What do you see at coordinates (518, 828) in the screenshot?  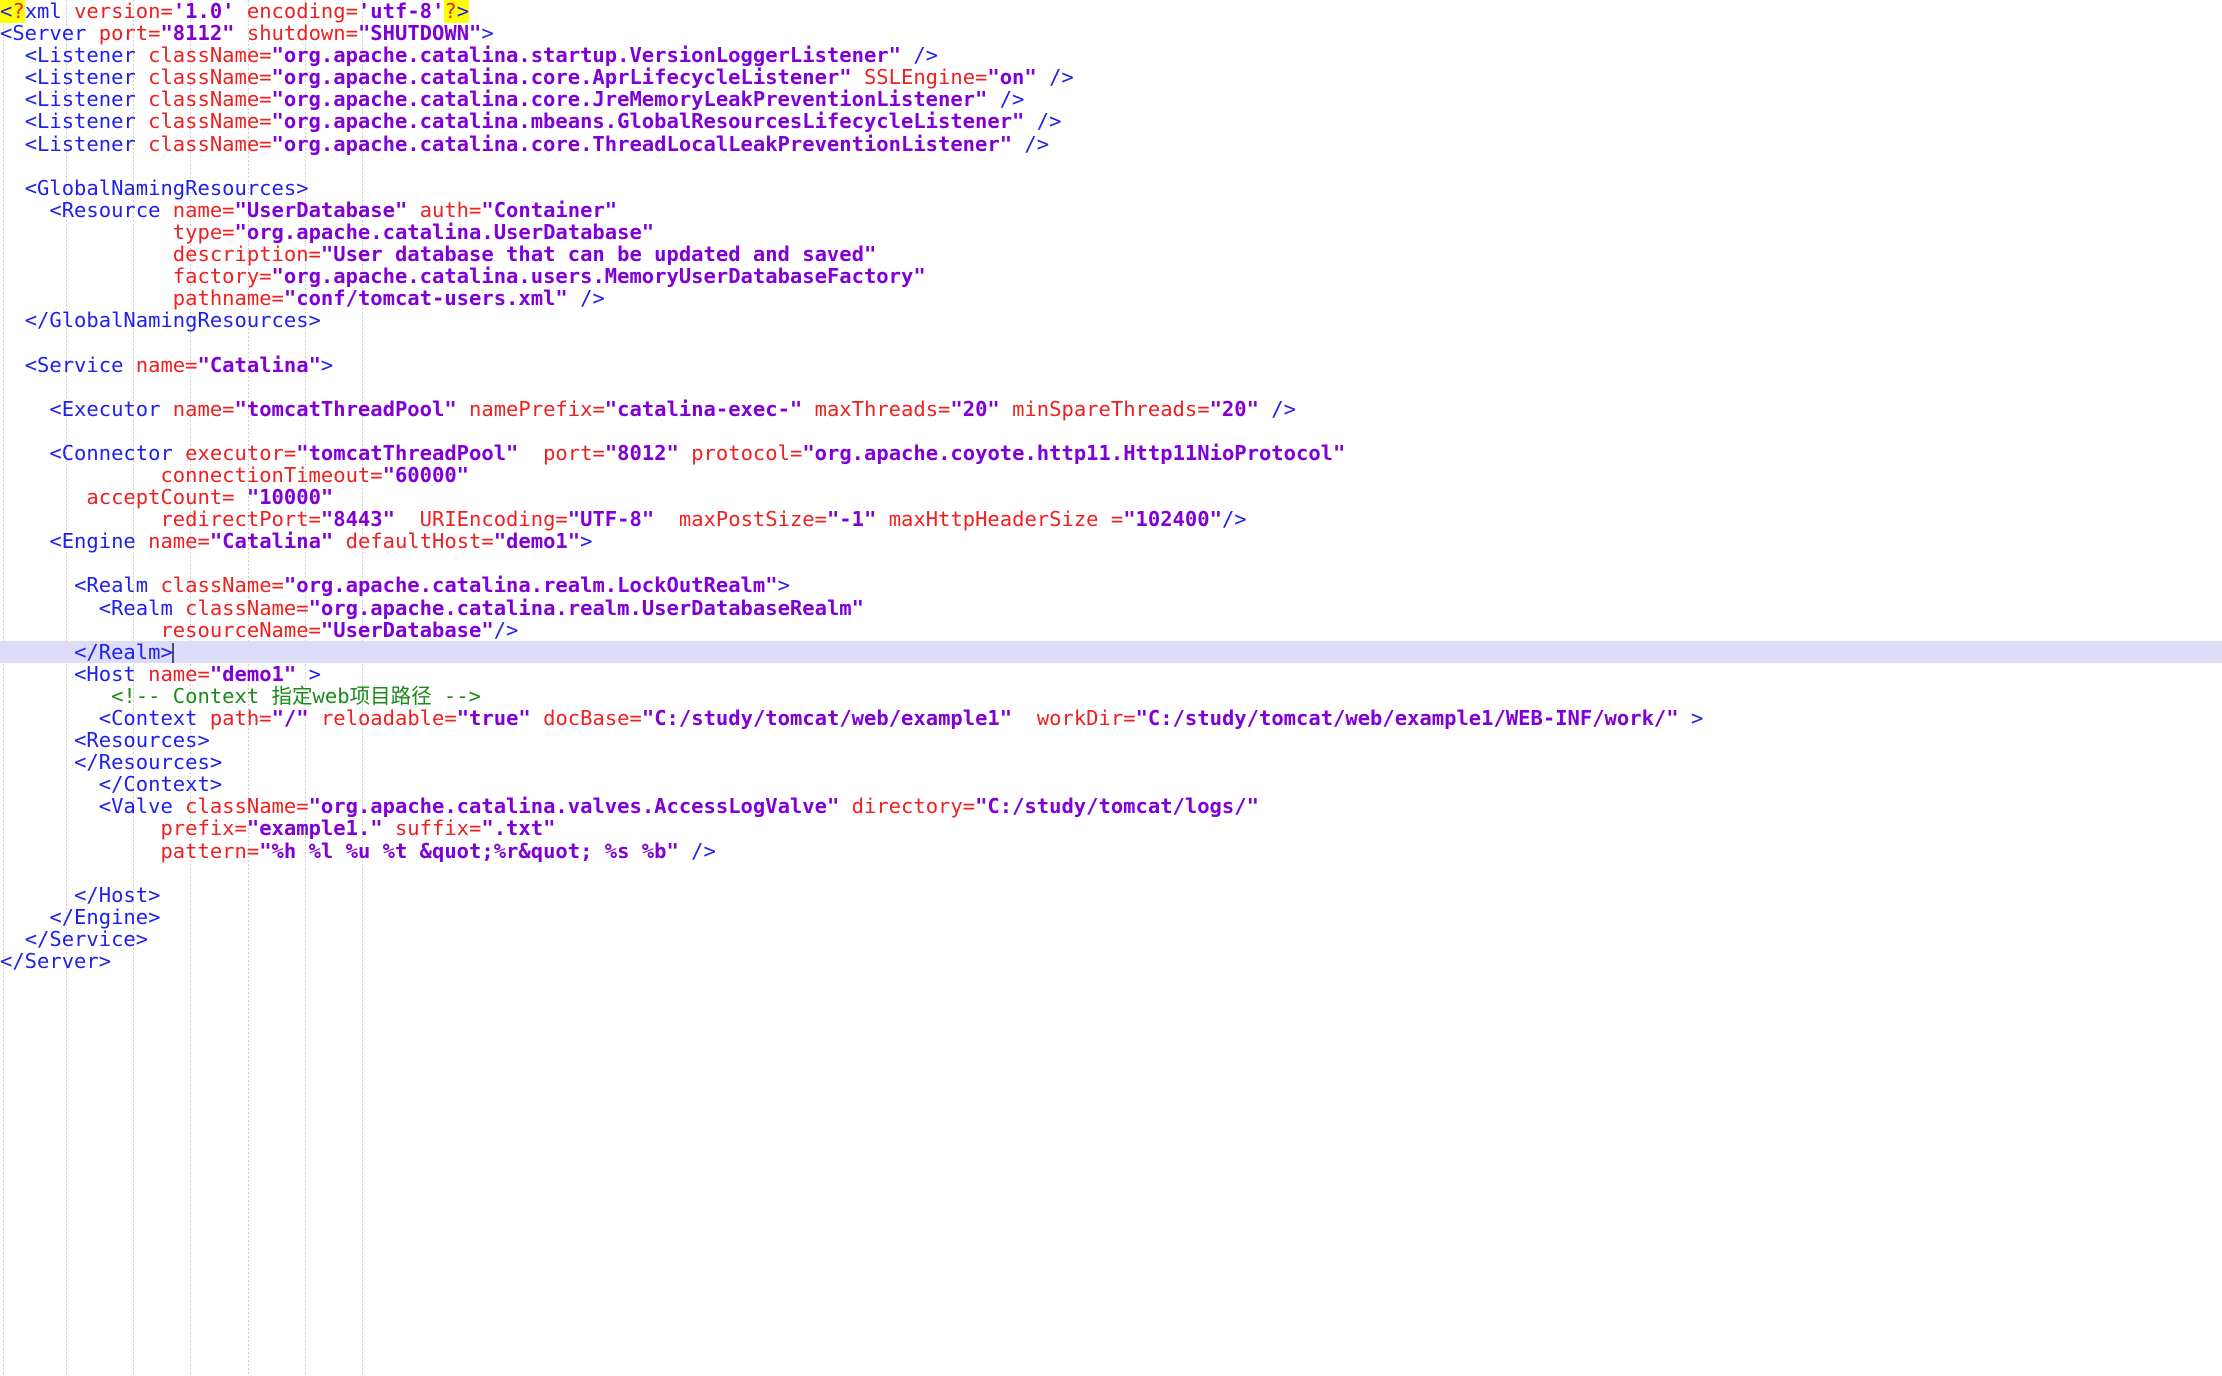 I see `token-val: ".txt"` at bounding box center [518, 828].